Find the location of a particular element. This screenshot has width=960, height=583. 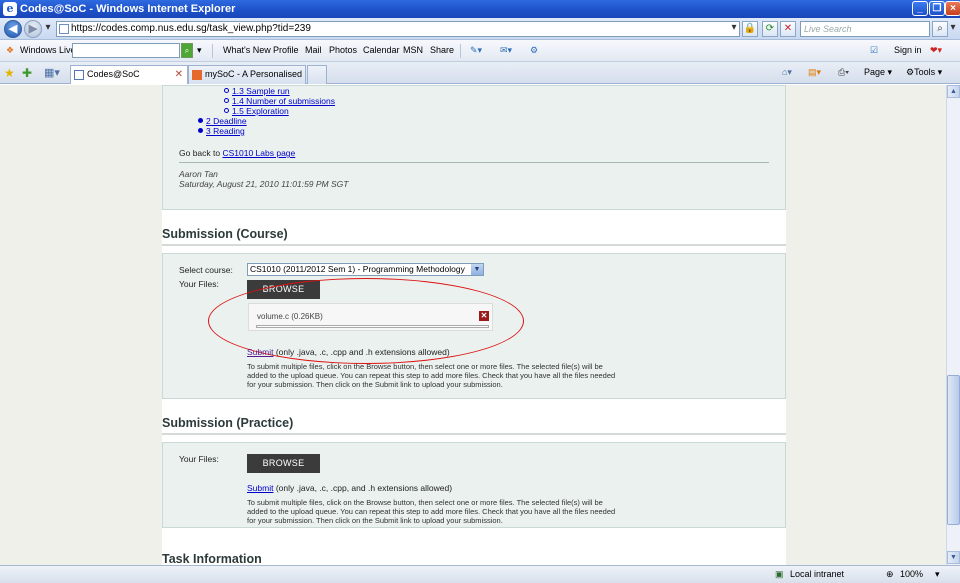

maximize-button: ❐ is located at coordinates (937, 8).